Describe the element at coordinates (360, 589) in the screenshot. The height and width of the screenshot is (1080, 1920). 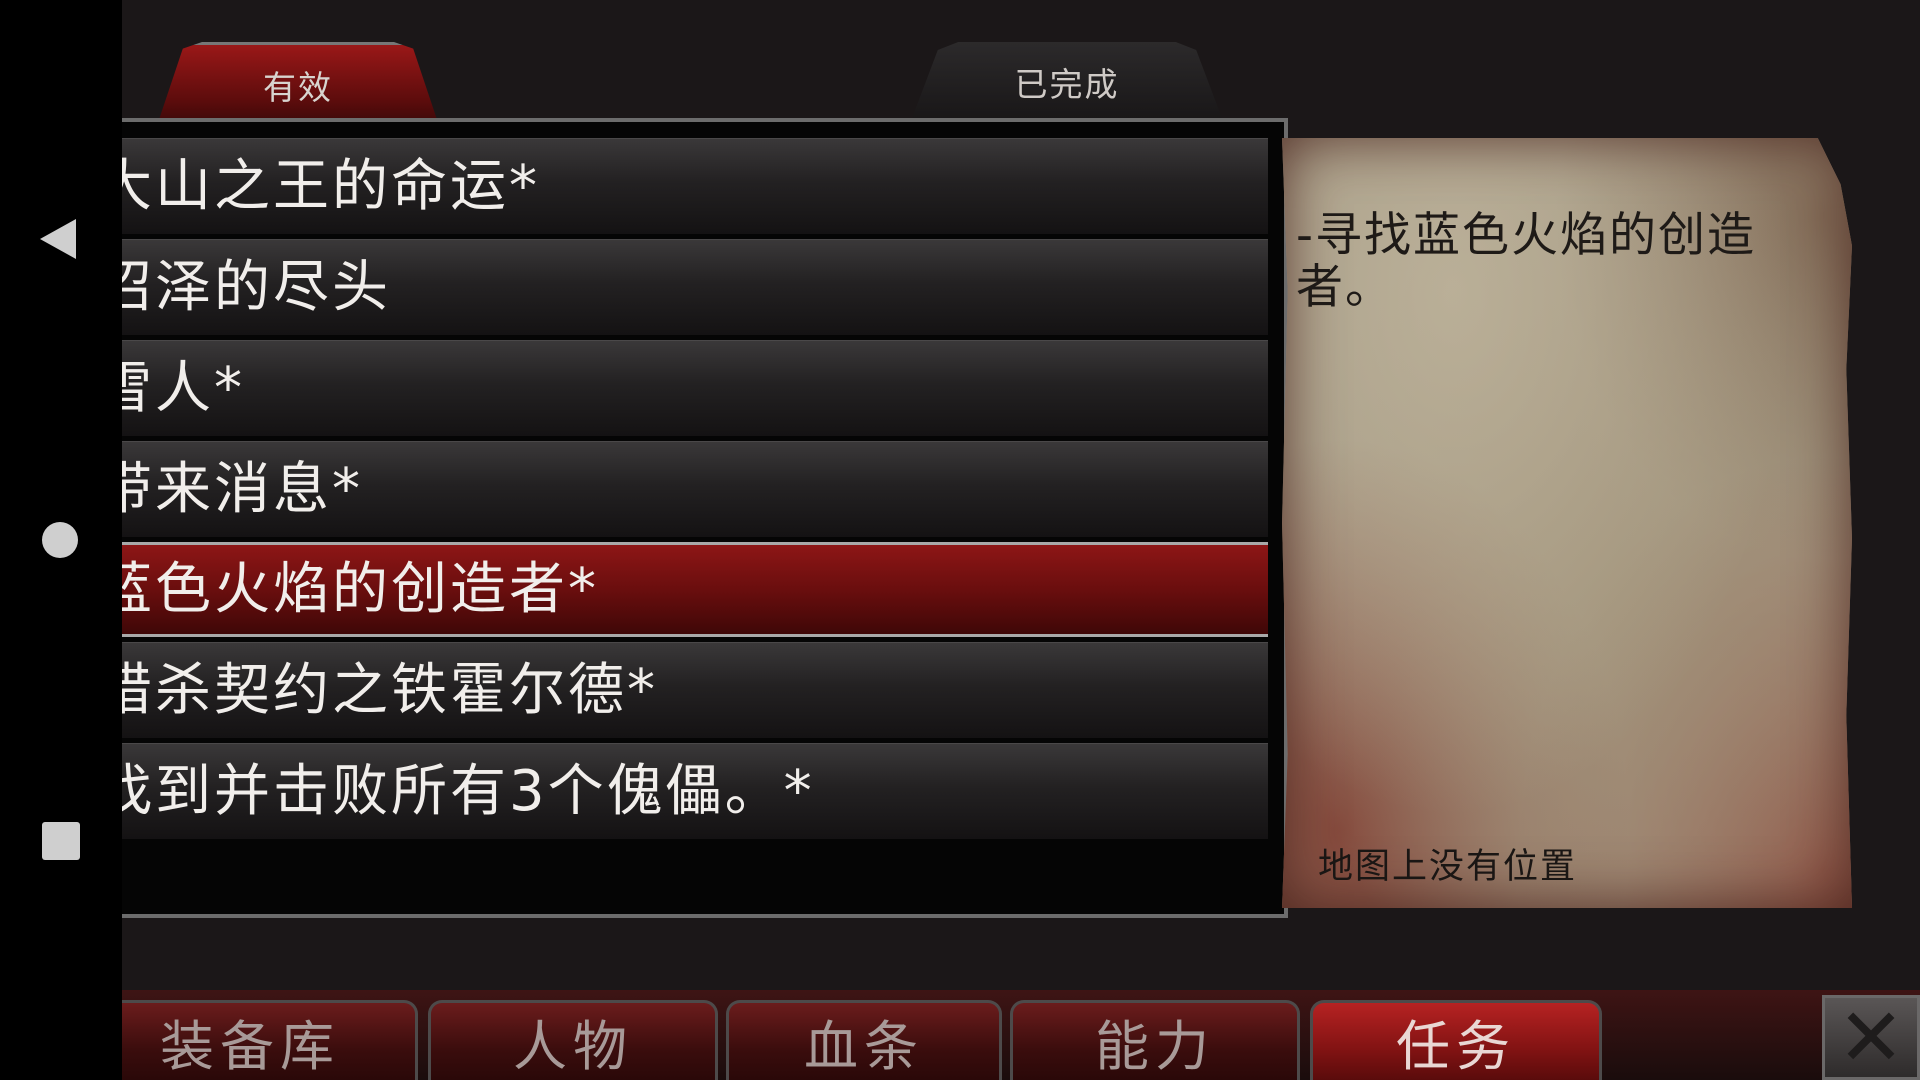
I see `quest-title: 蓝色火焰的创造者*` at that location.